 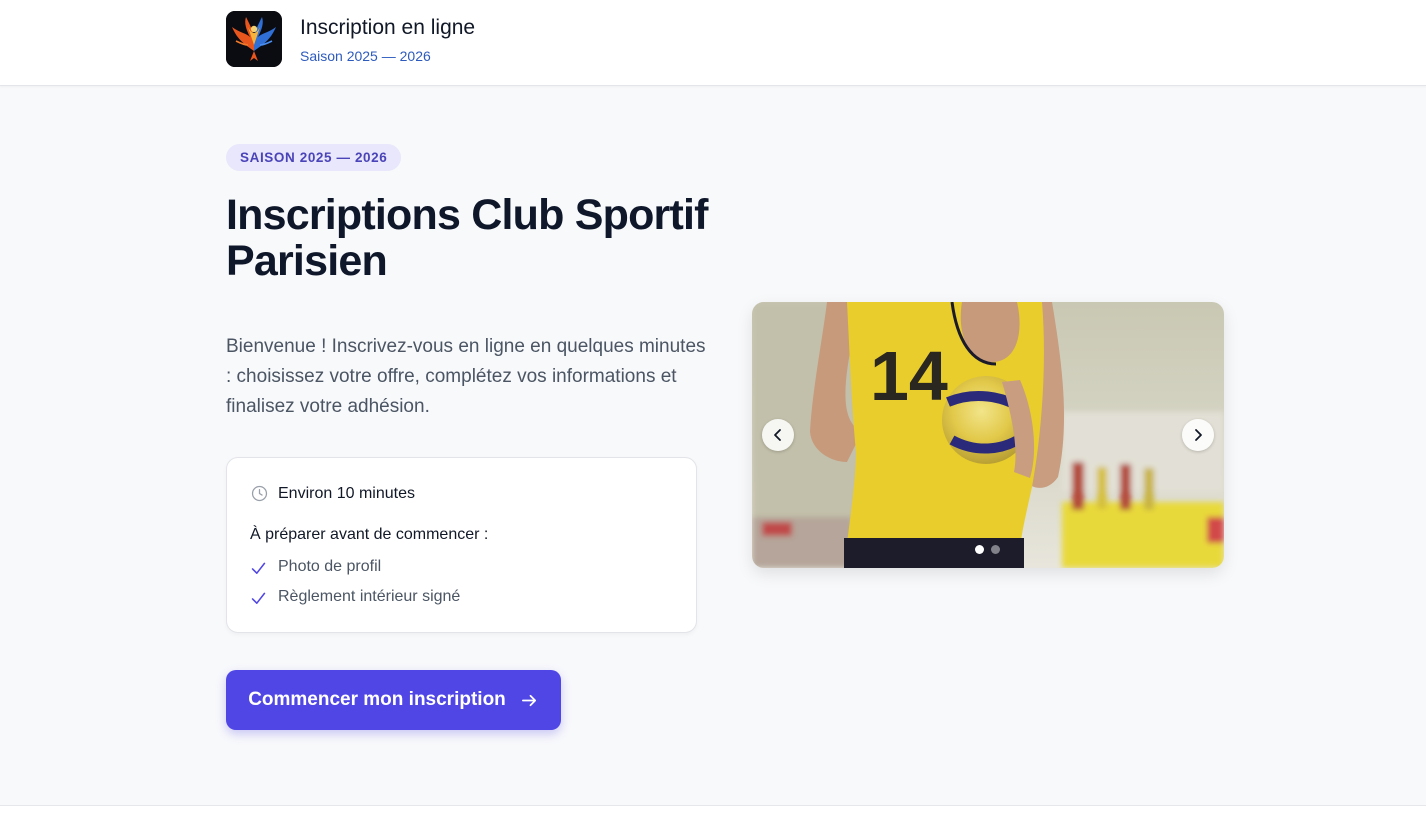 I want to click on footer, so click(x=713, y=811).